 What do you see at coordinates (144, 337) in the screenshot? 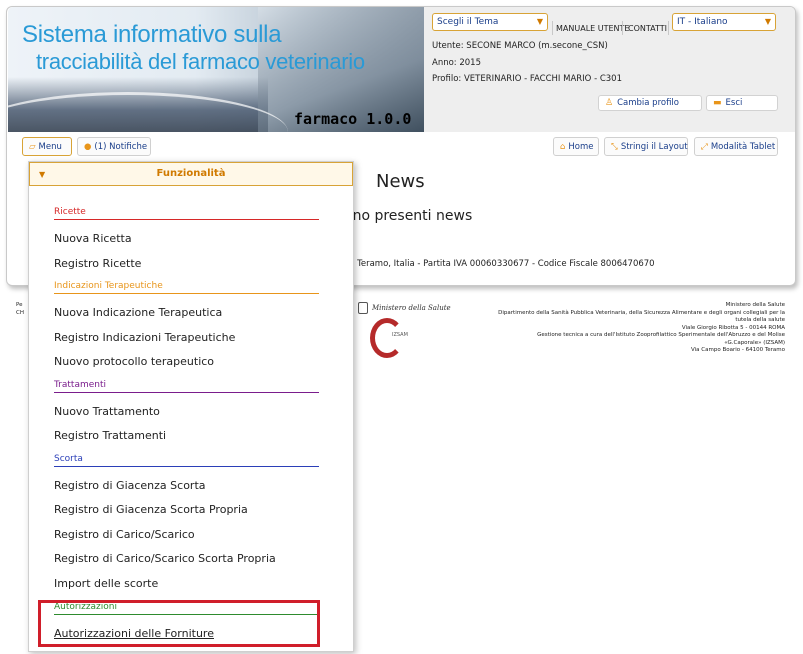
I see `menu-item-registro-indicazioni: Registro Indicazioni Terapeutiche` at bounding box center [144, 337].